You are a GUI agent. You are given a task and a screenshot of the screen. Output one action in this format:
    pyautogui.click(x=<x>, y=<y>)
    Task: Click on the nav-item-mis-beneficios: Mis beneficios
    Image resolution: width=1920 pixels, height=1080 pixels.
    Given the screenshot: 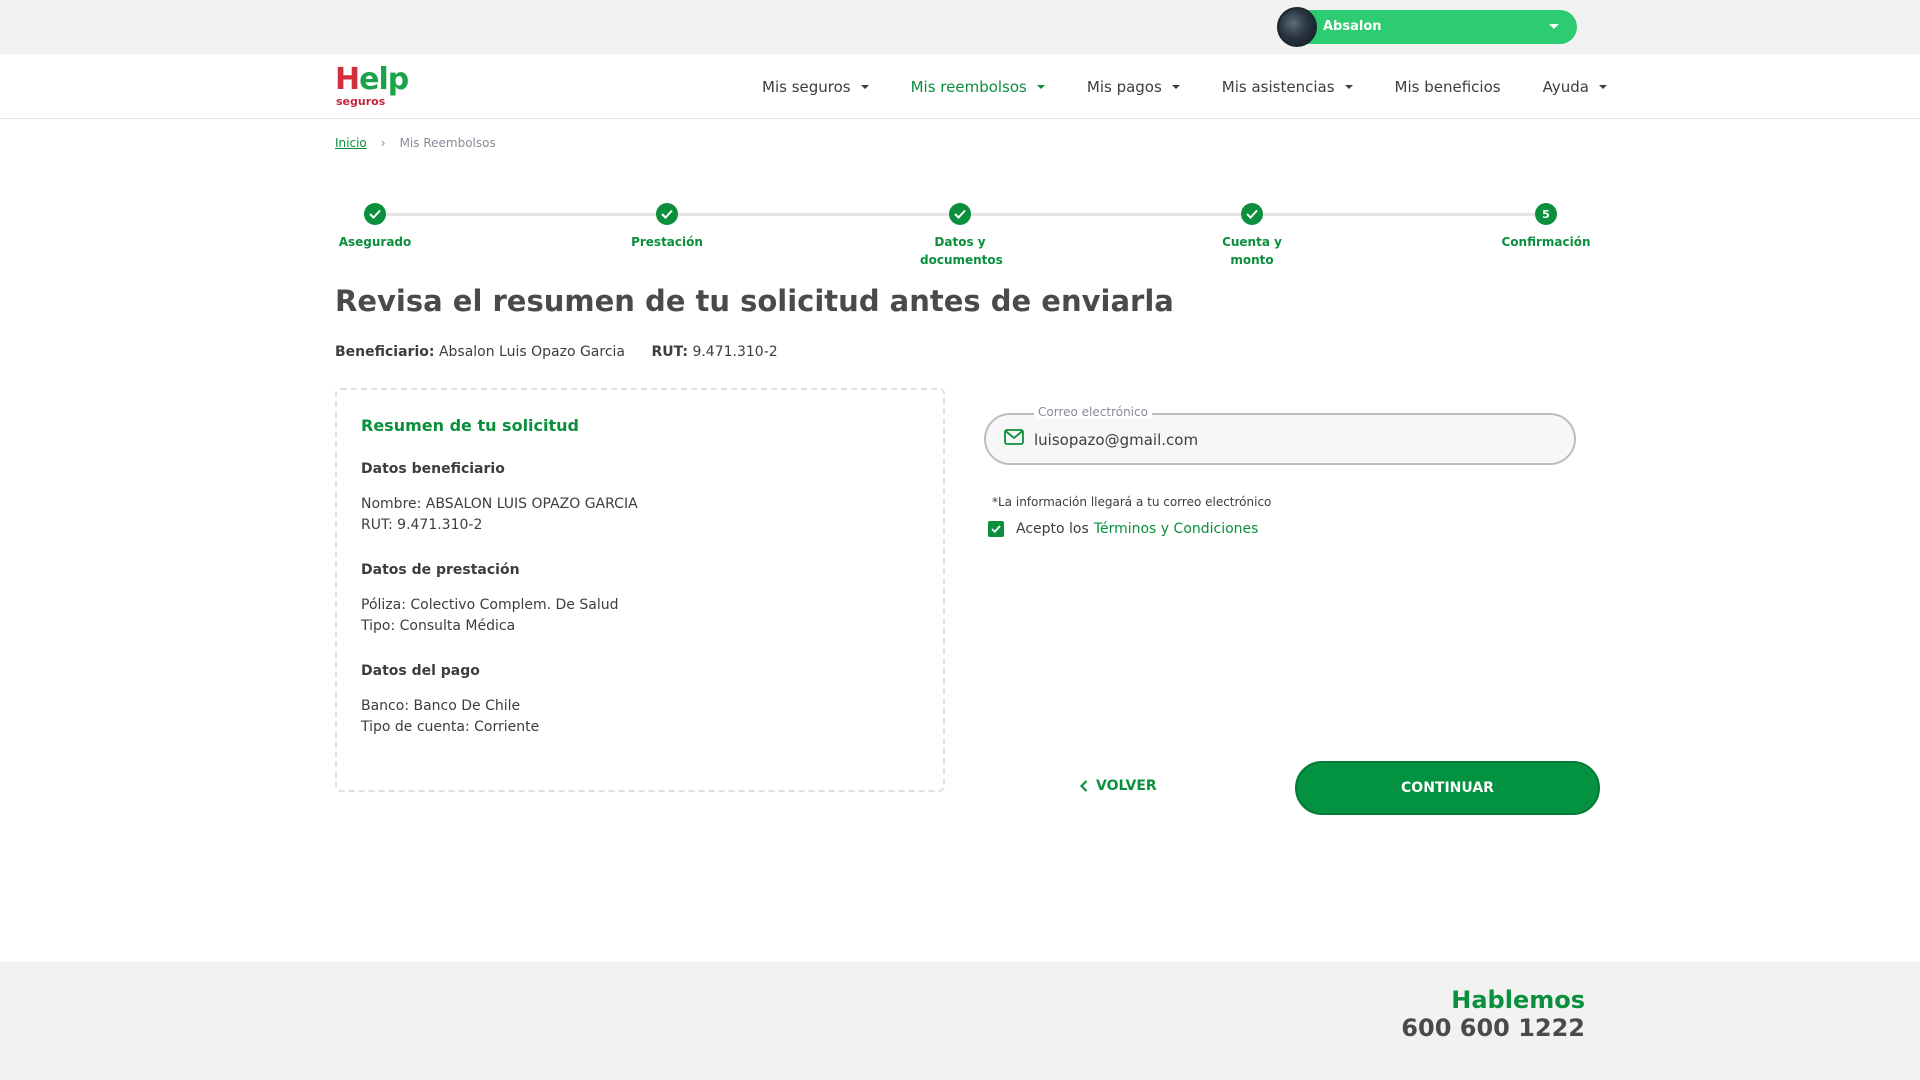 What is the action you would take?
    pyautogui.click(x=1448, y=87)
    